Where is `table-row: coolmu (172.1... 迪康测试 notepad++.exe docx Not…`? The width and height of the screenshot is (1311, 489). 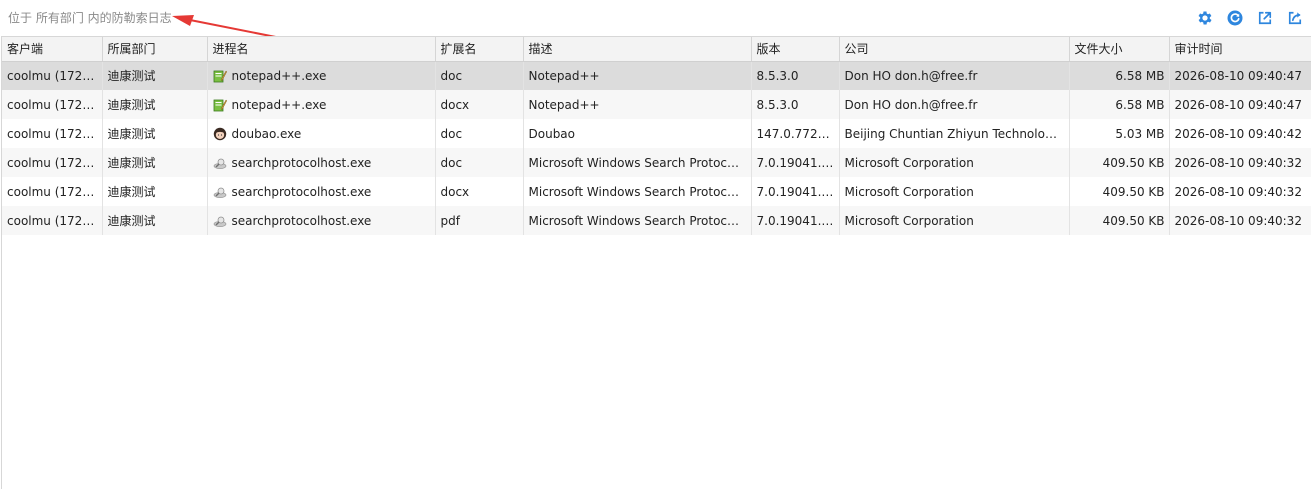 table-row: coolmu (172.1... 迪康测试 notepad++.exe docx Not… is located at coordinates (656, 104).